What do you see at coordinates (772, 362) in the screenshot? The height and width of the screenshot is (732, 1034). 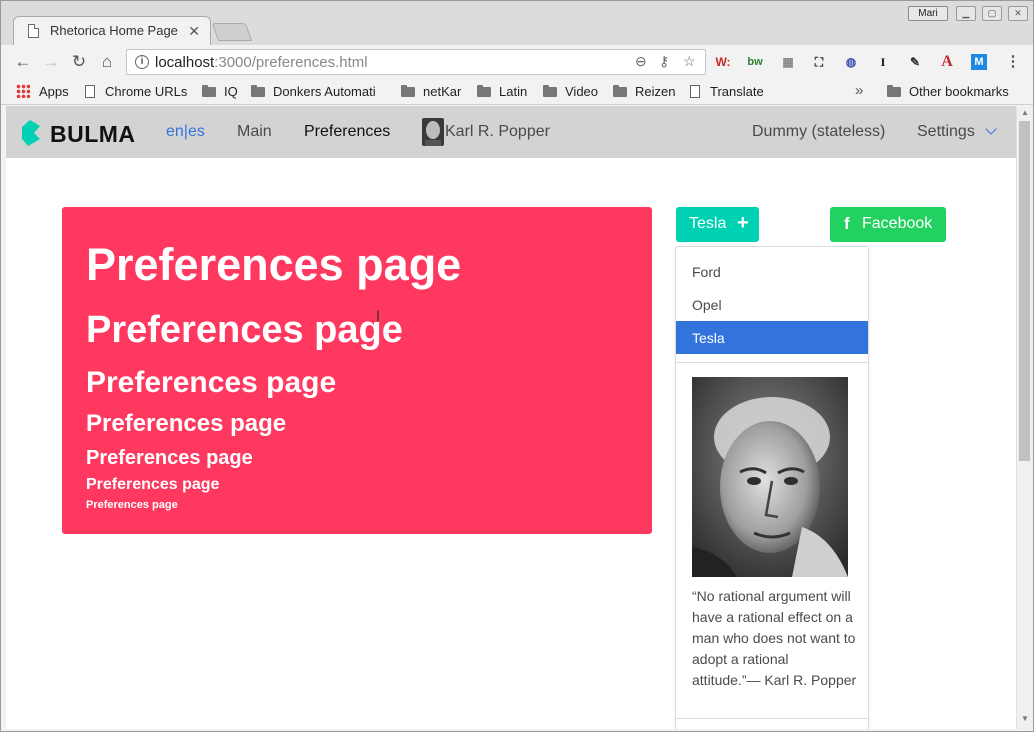 I see `dropdown-divider` at bounding box center [772, 362].